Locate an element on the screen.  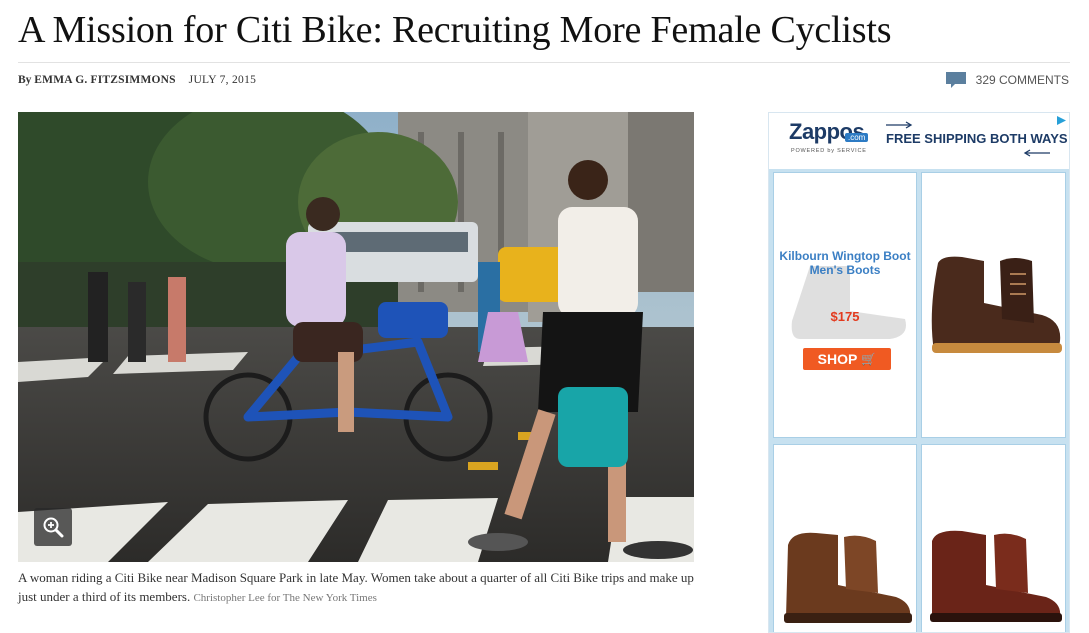
byline-prefix: By is located at coordinates (25, 80).